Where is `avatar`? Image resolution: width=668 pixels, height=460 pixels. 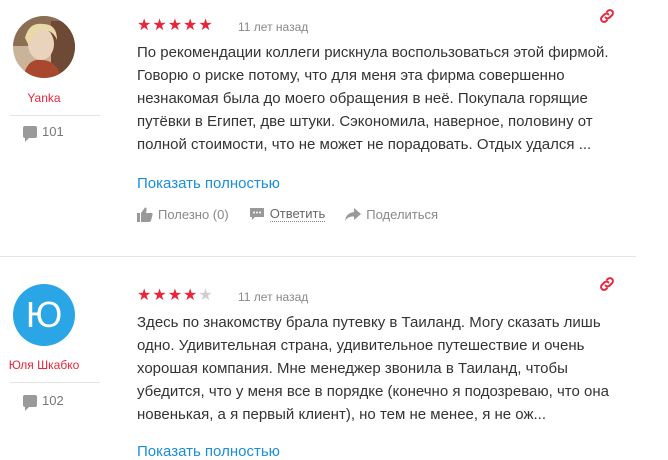
avatar is located at coordinates (44, 47).